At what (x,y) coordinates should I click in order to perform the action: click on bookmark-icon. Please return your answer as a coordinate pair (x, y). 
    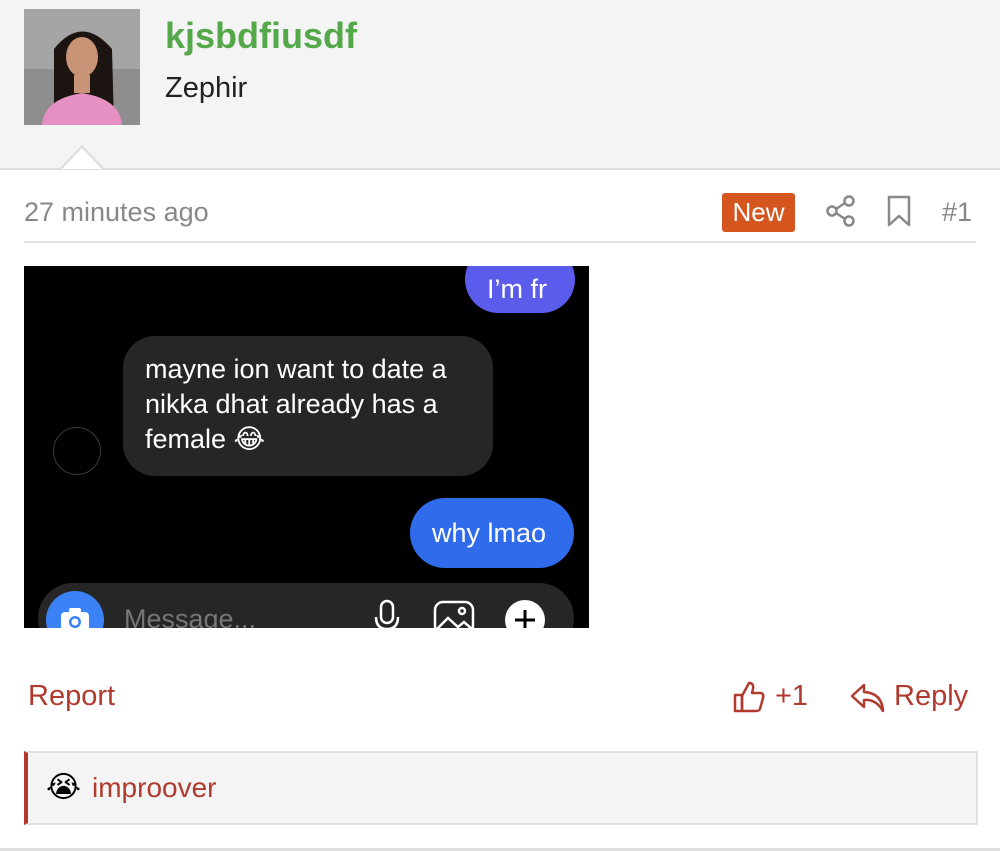
    Looking at the image, I should click on (899, 211).